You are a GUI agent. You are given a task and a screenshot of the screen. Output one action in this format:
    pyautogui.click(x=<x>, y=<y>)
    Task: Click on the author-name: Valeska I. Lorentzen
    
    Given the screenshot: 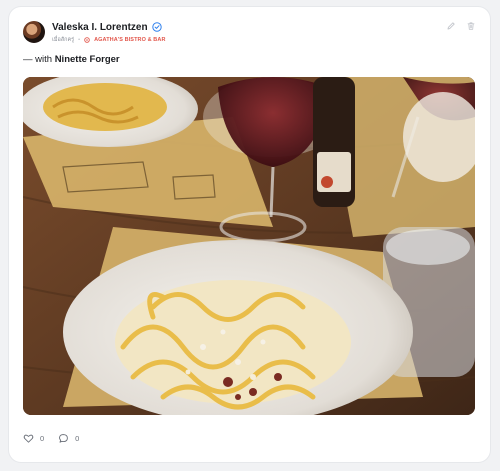 What is the action you would take?
    pyautogui.click(x=100, y=27)
    